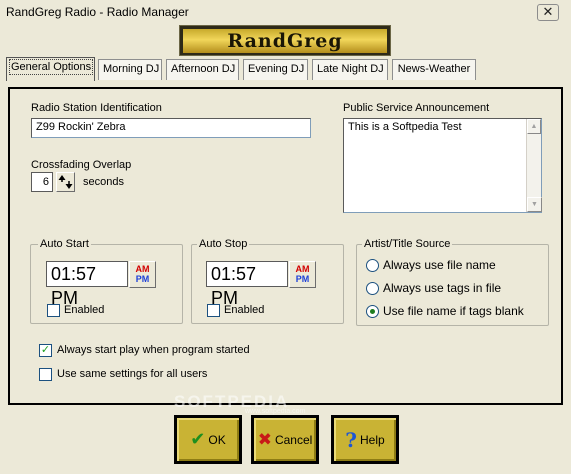 This screenshot has width=571, height=474. I want to click on auto-stop-title: Auto Stop, so click(223, 244).